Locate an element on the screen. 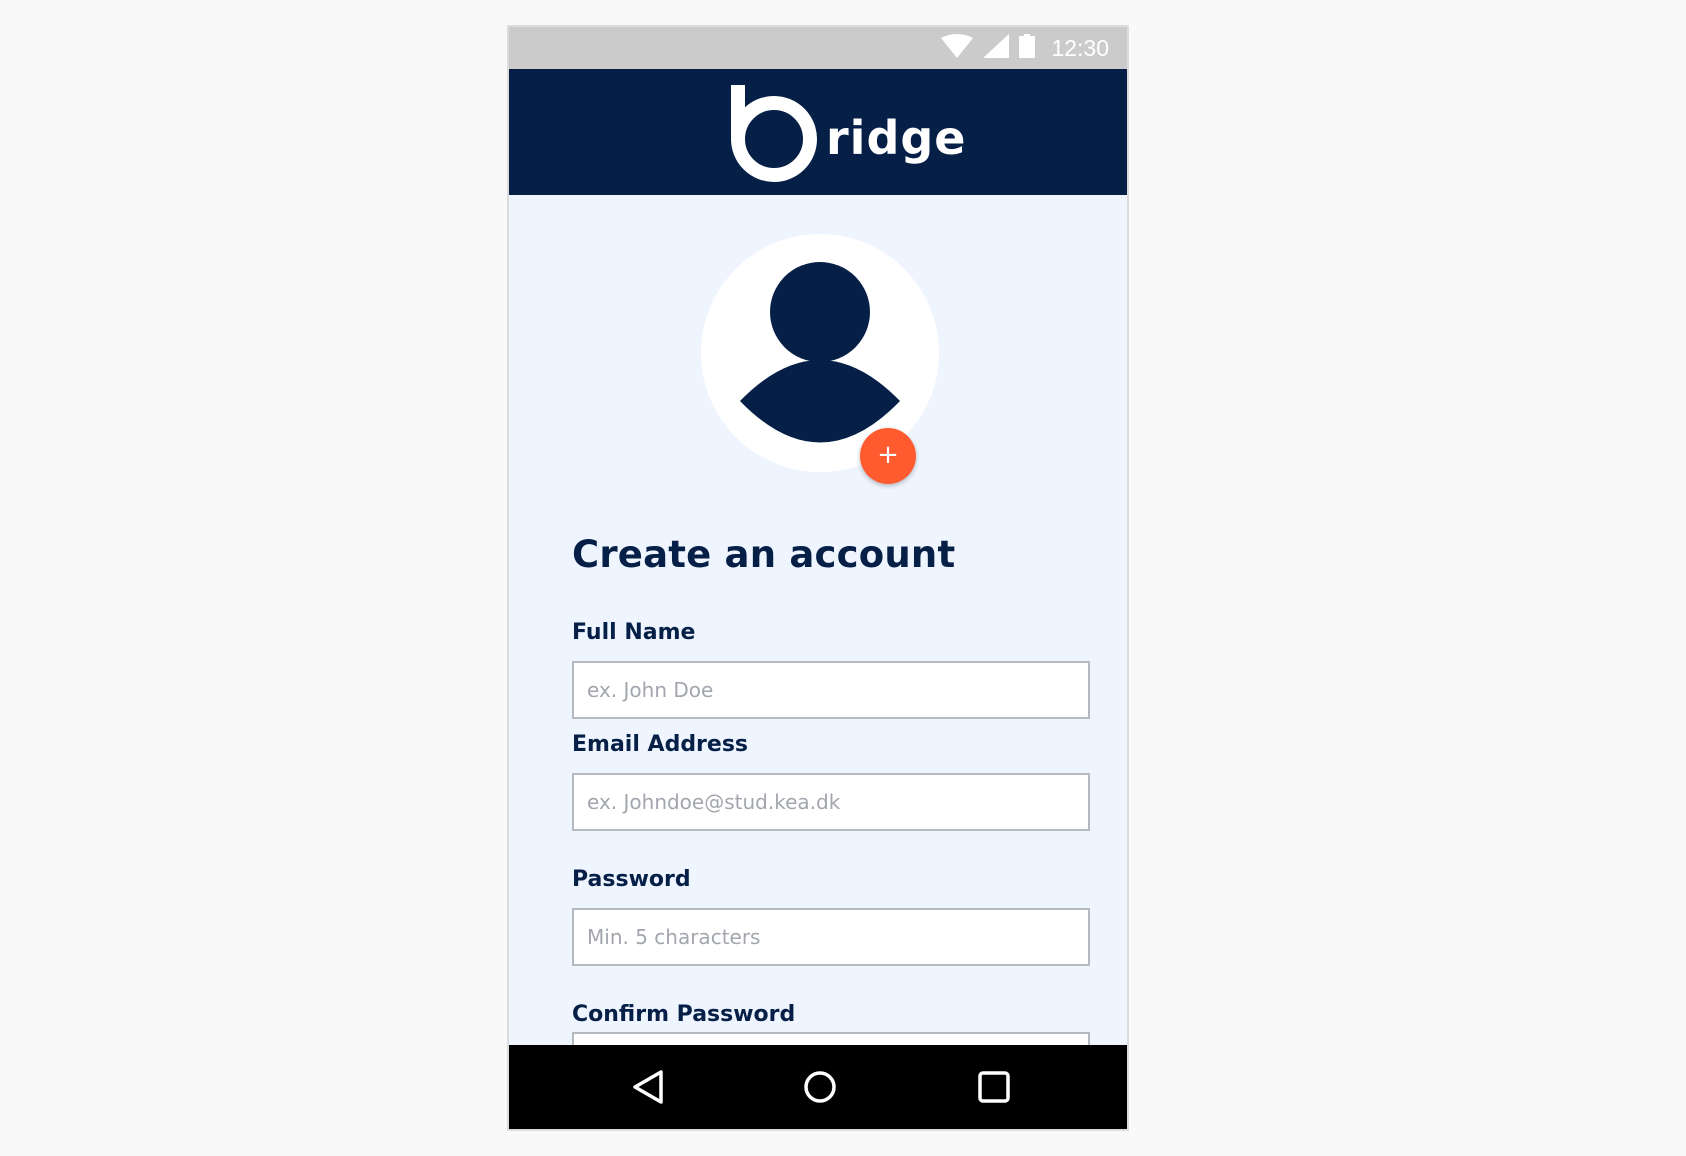  wifi-icon is located at coordinates (957, 48).